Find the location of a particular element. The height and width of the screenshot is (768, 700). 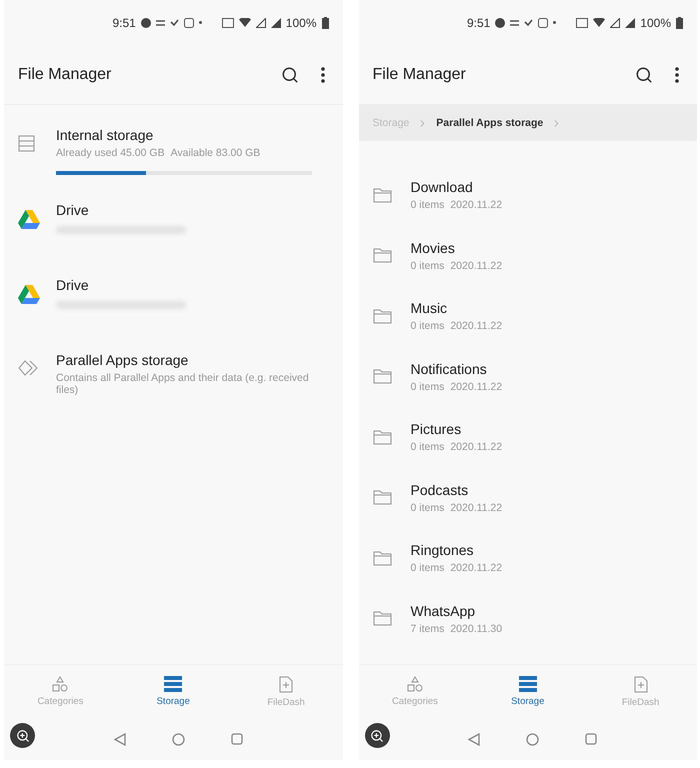

folder-row: Download 0 items 2020.11.22 is located at coordinates (527, 195).